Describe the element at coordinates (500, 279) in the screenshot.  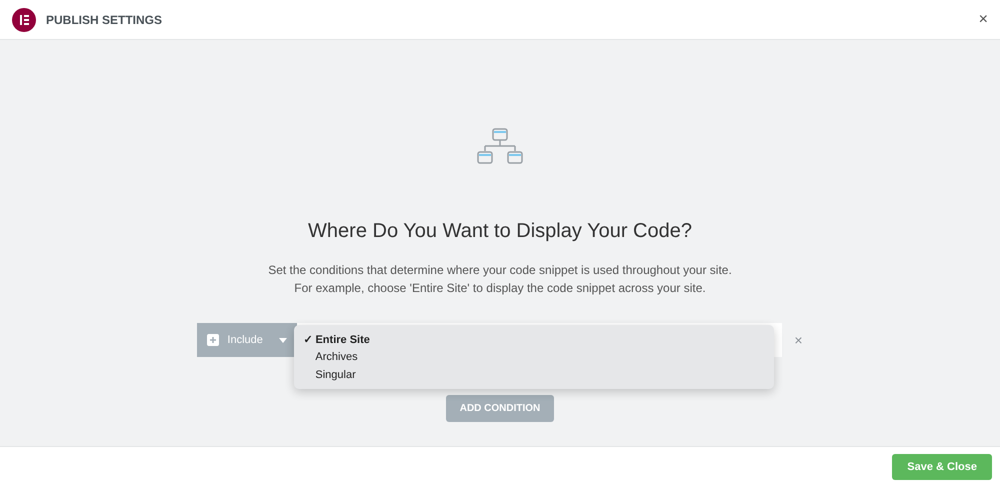
I see `description: Set the conditions that determine where your code snippet is used throughout your site. For example, choose 'Entire Site' to display the code snippet across your site.` at that location.